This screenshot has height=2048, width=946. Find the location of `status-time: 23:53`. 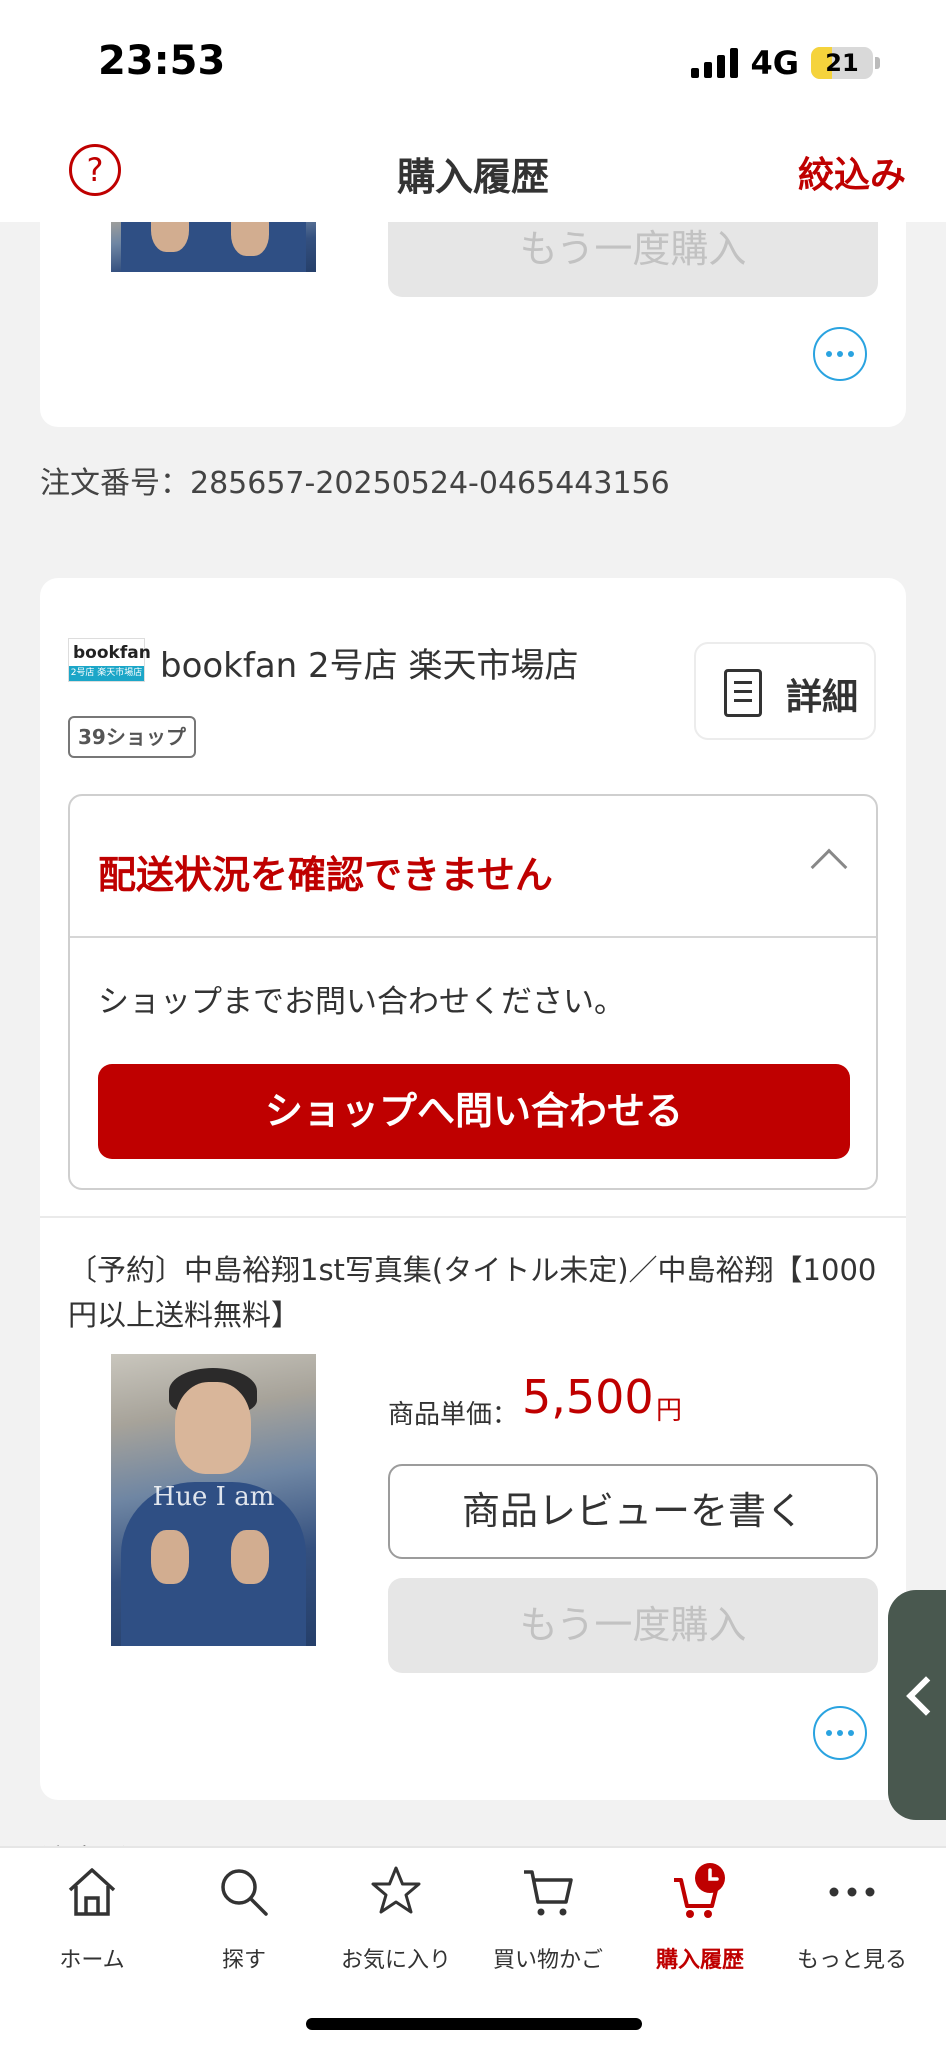

status-time: 23:53 is located at coordinates (162, 61).